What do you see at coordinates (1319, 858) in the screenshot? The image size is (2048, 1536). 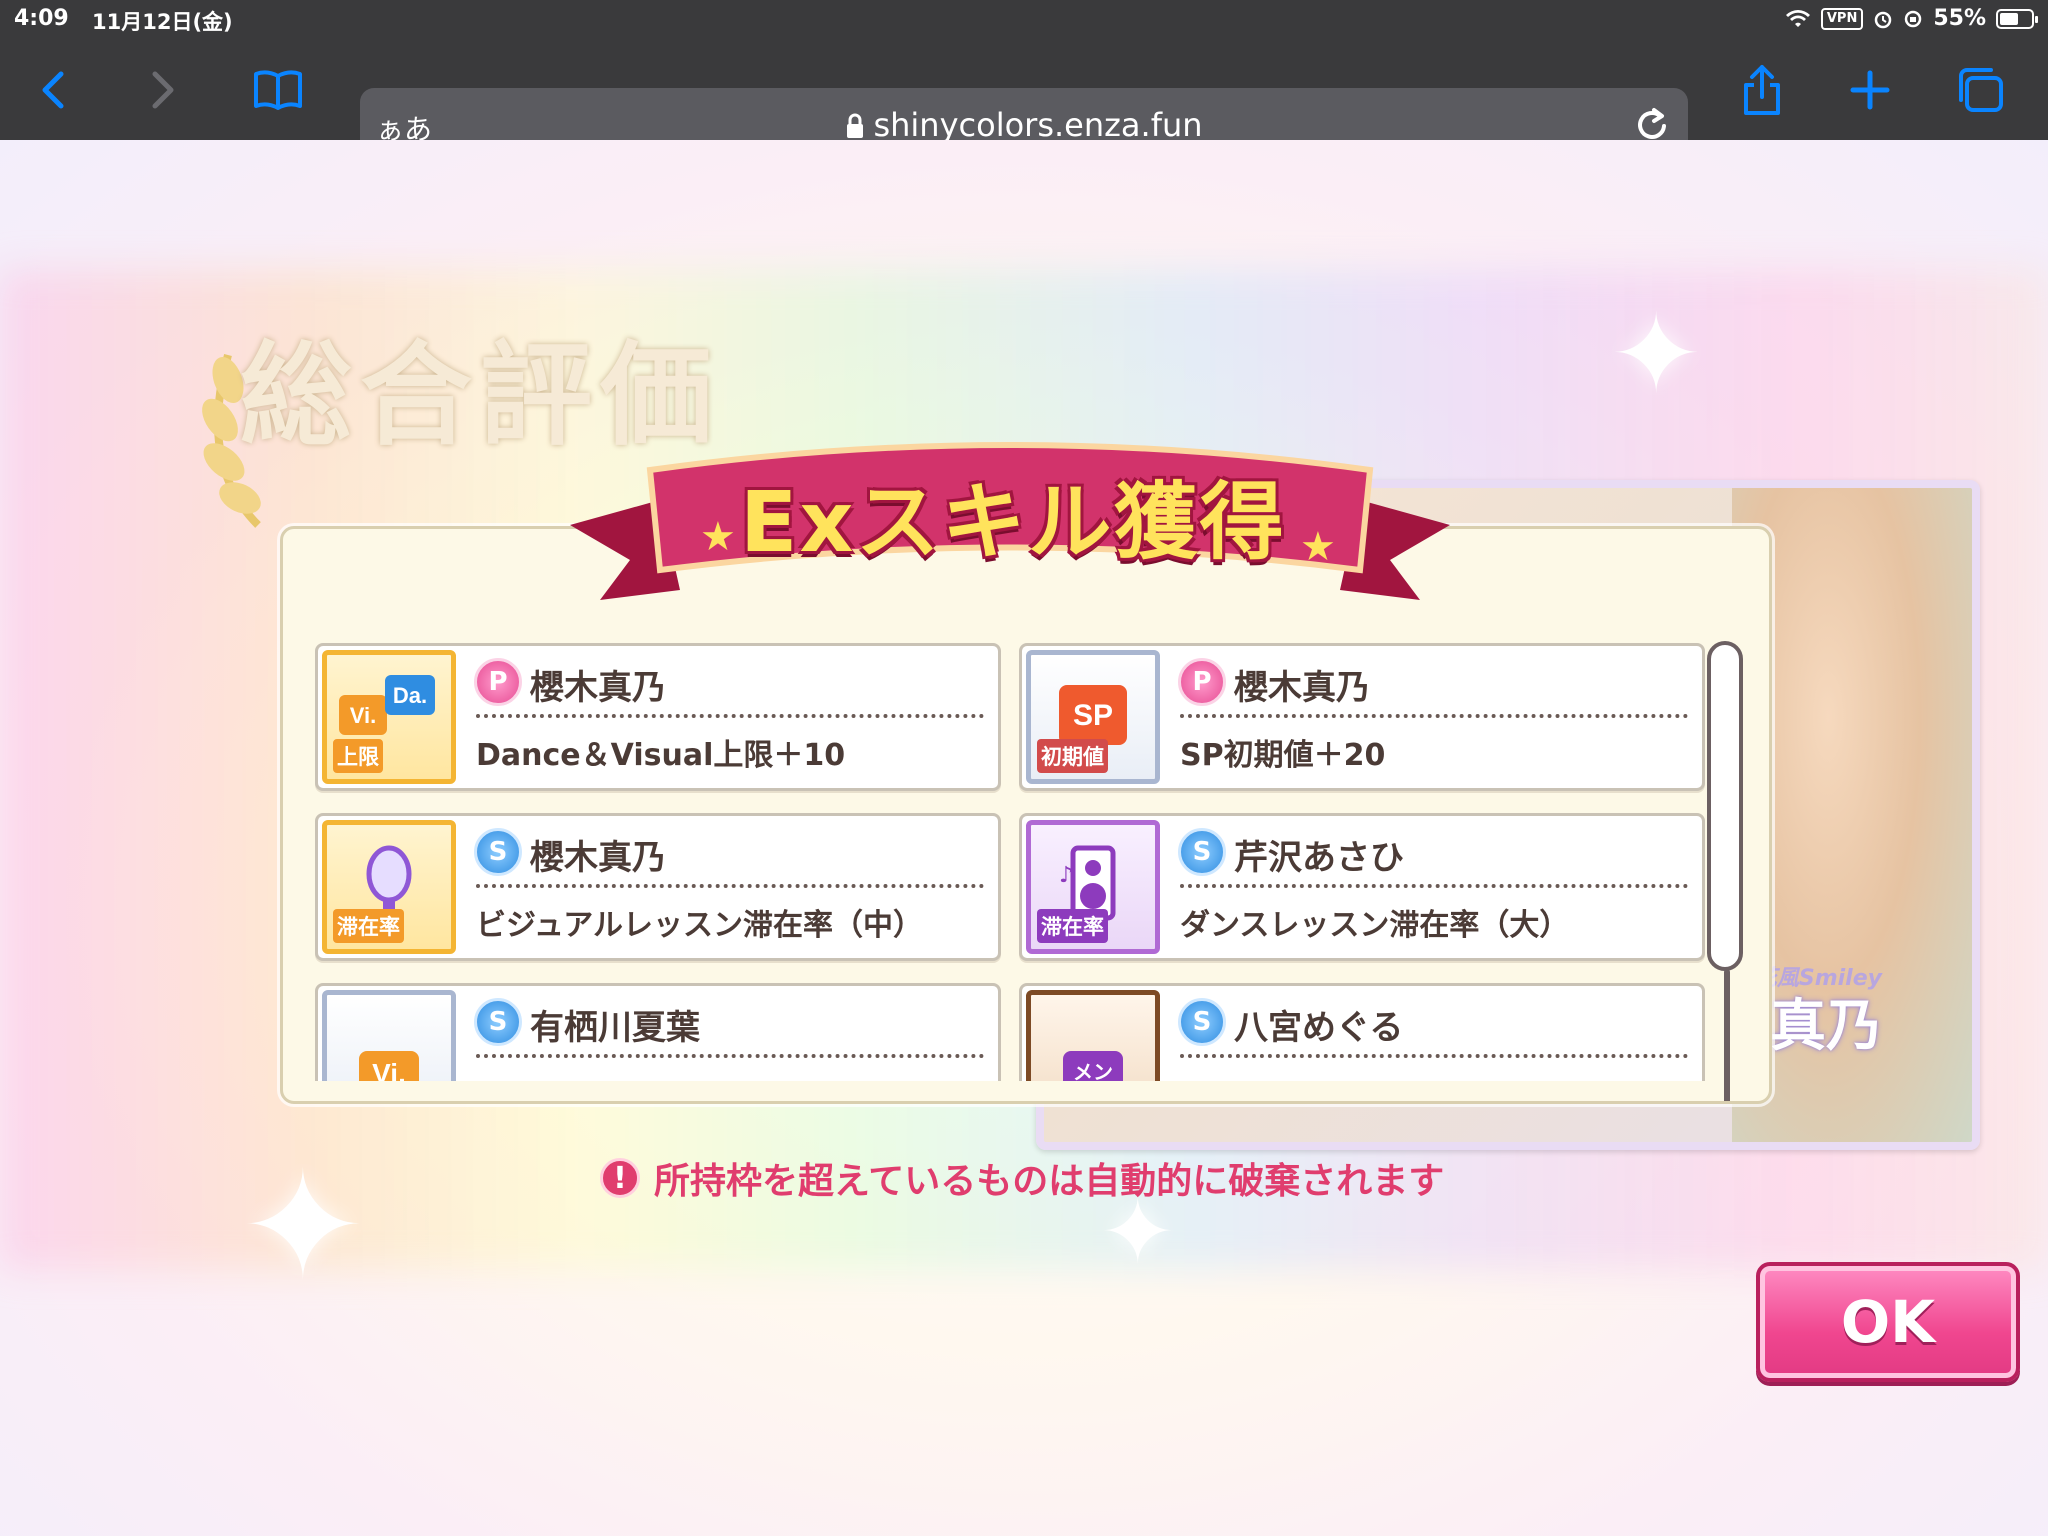 I see `idol-name: 芹沢あさひ` at bounding box center [1319, 858].